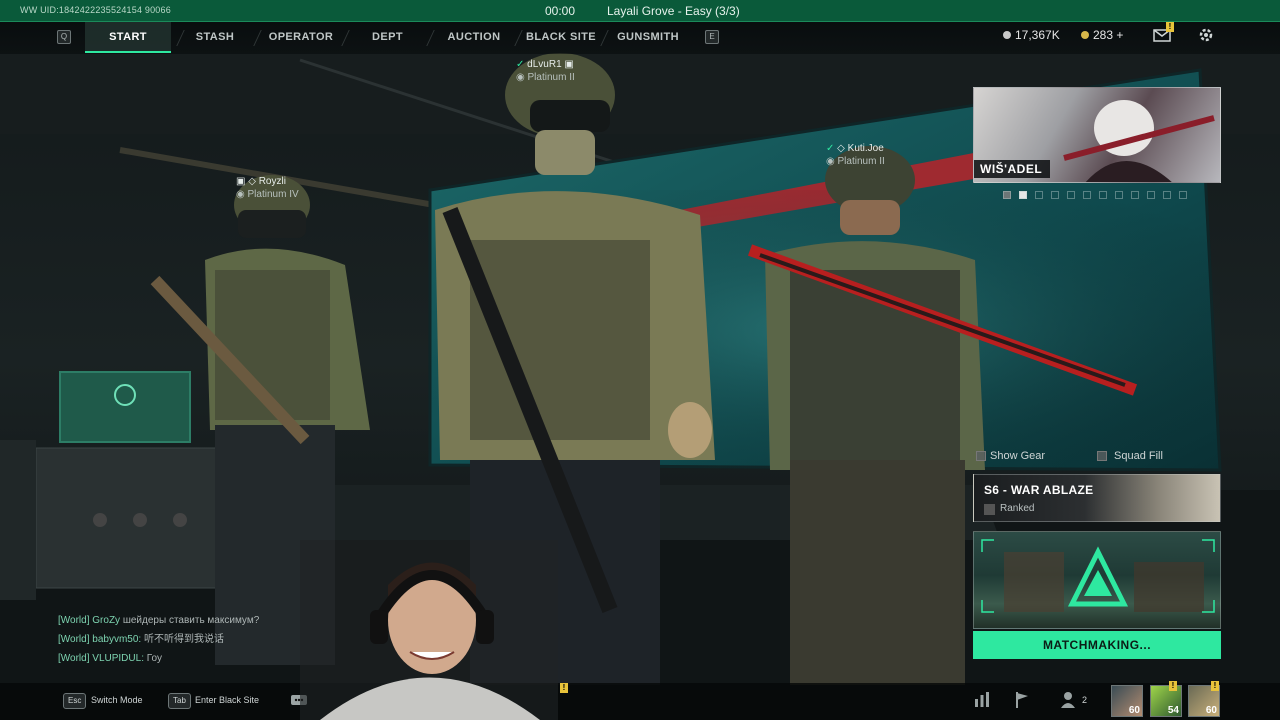 The width and height of the screenshot is (1280, 720). What do you see at coordinates (1085, 700) in the screenshot?
I see `squad-count: 2` at bounding box center [1085, 700].